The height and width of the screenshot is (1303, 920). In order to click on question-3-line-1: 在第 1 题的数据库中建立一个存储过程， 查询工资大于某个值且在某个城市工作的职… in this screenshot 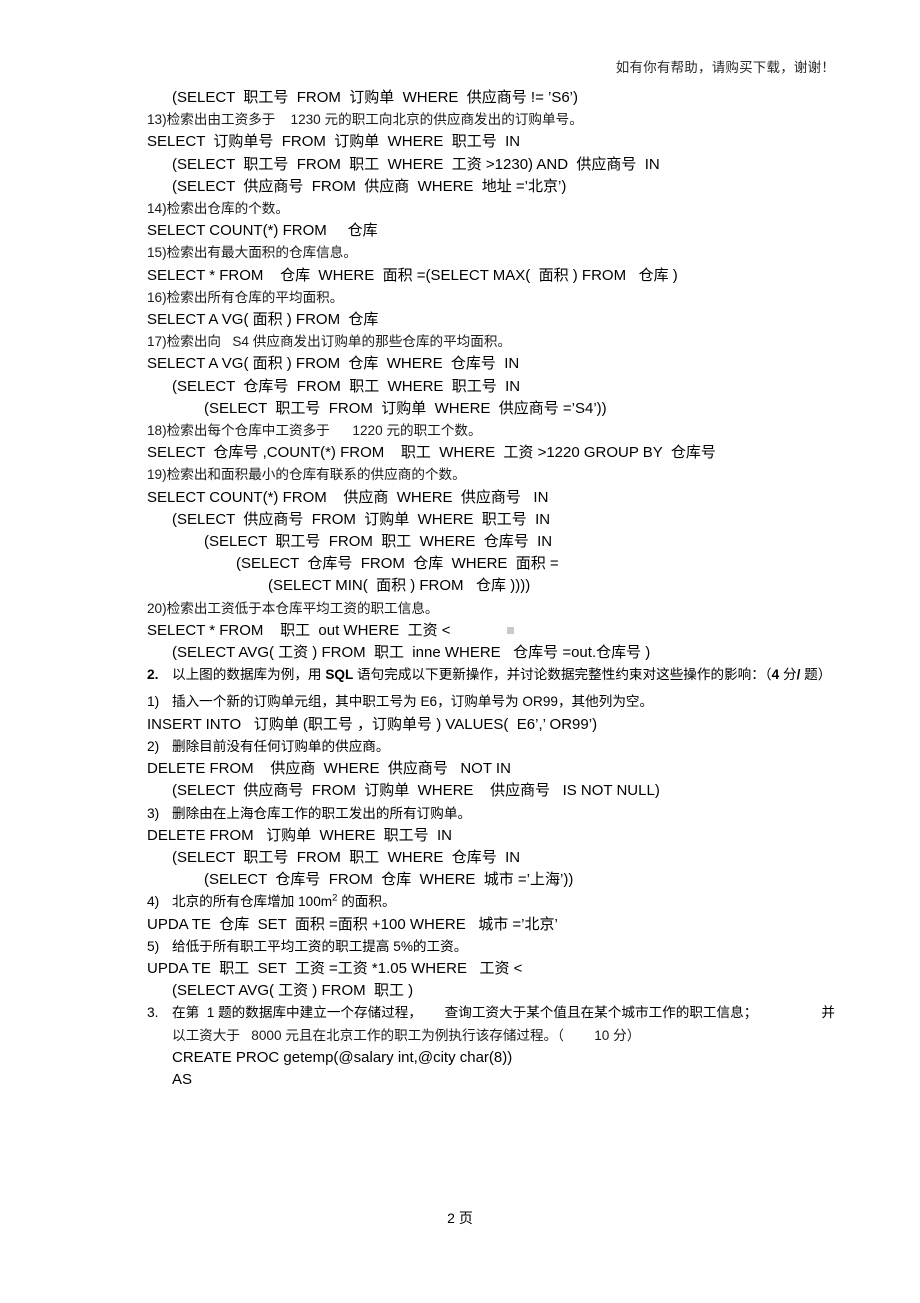, I will do `click(503, 1013)`.